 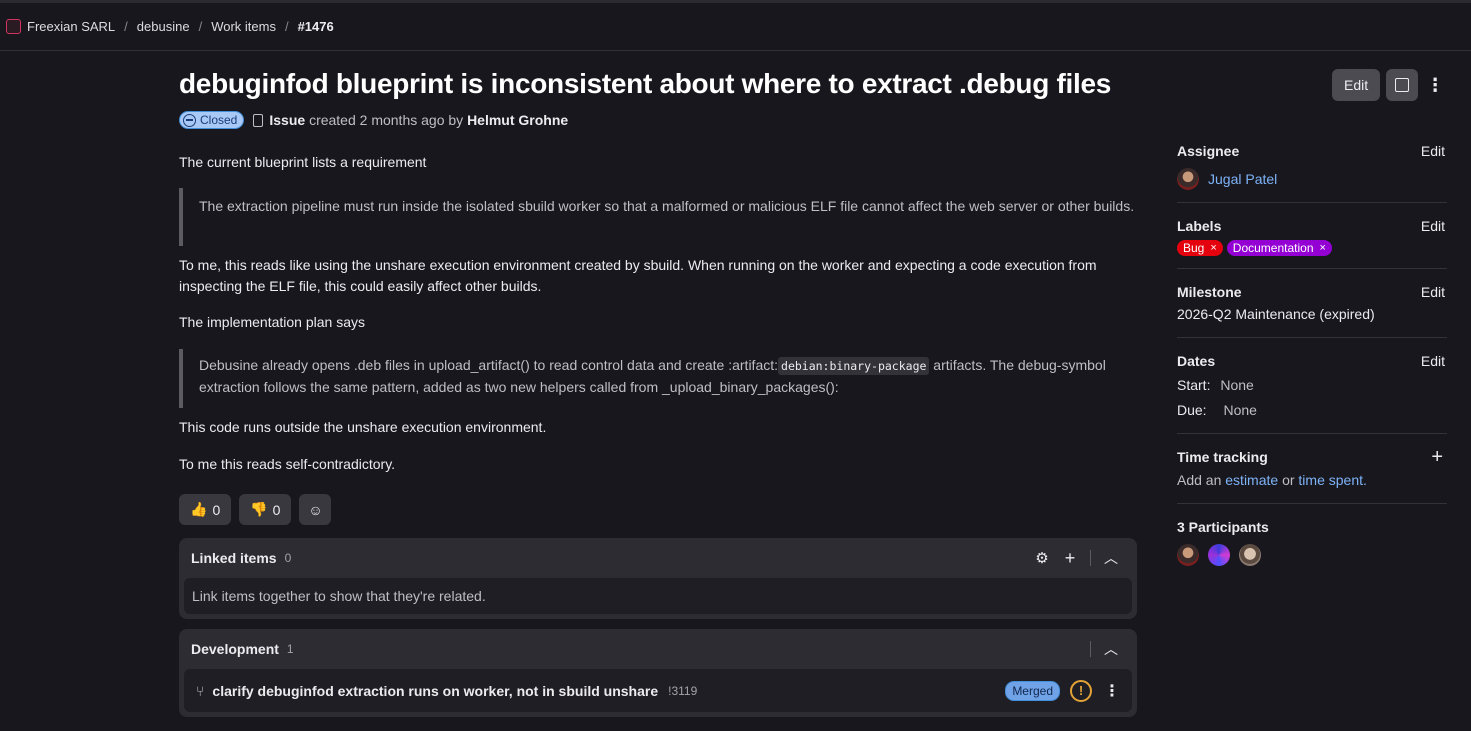 I want to click on labels-title: Labels, so click(x=1199, y=226).